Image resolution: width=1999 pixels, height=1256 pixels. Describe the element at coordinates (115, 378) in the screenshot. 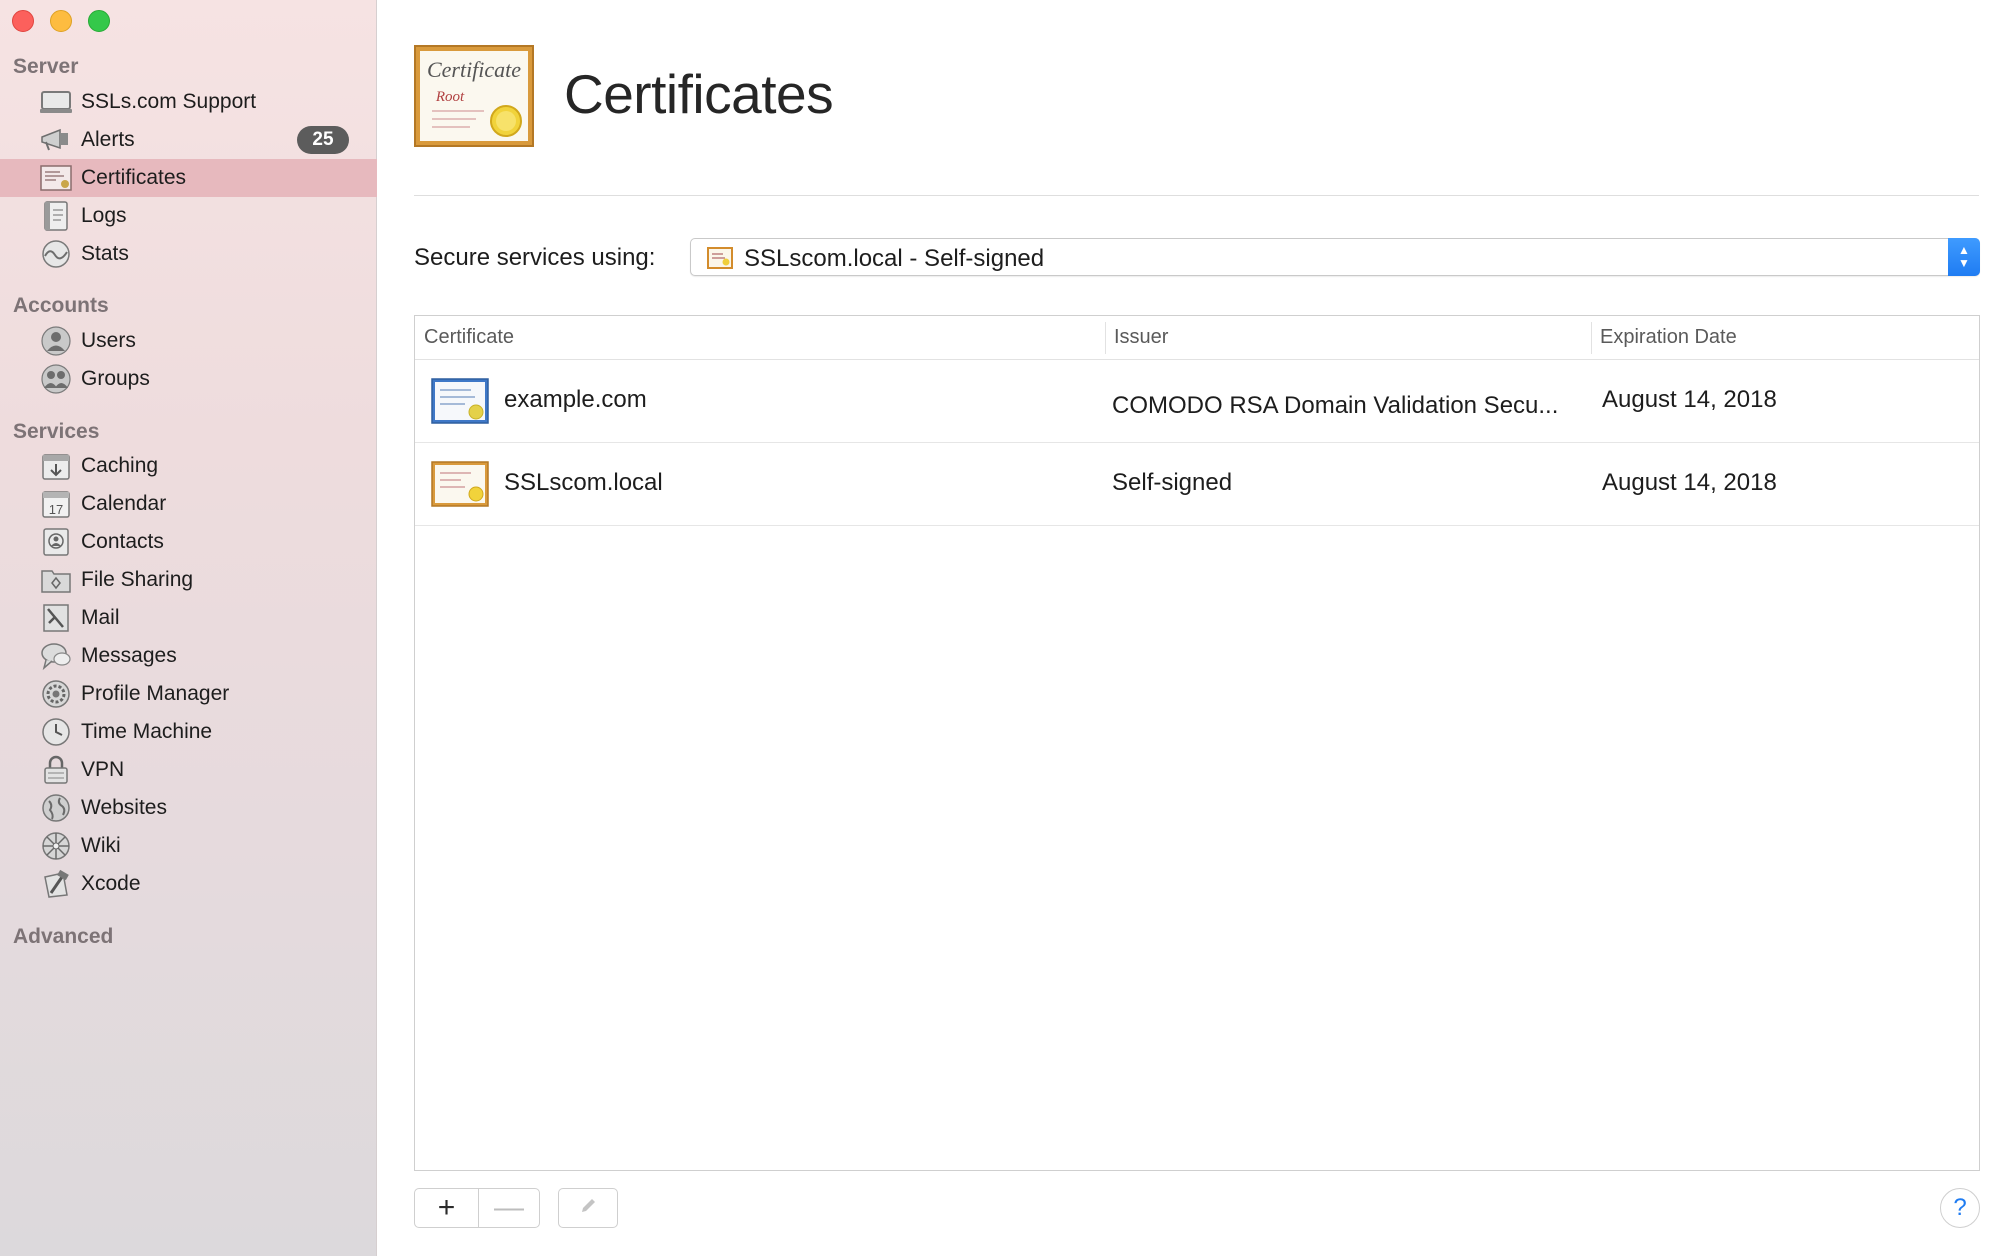

I see `sidebar-item-label: Groups` at that location.